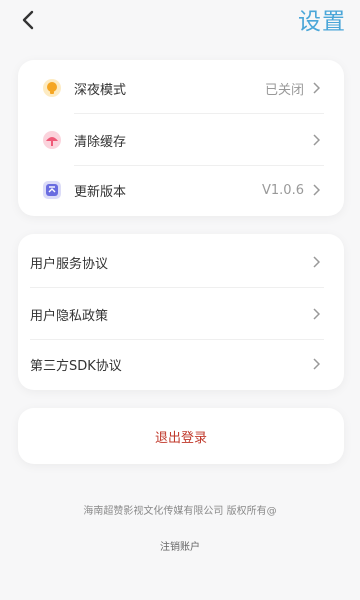  What do you see at coordinates (181, 190) in the screenshot?
I see `row-update-version: 更新版本 V1.0.6` at bounding box center [181, 190].